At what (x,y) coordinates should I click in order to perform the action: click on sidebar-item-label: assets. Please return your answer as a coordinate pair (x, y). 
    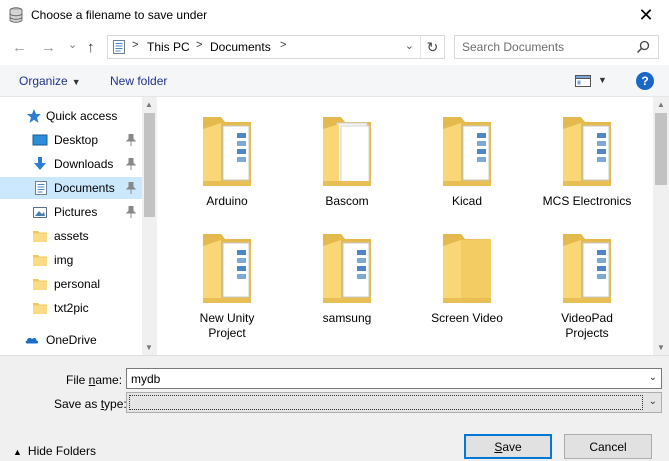
    Looking at the image, I should click on (71, 236).